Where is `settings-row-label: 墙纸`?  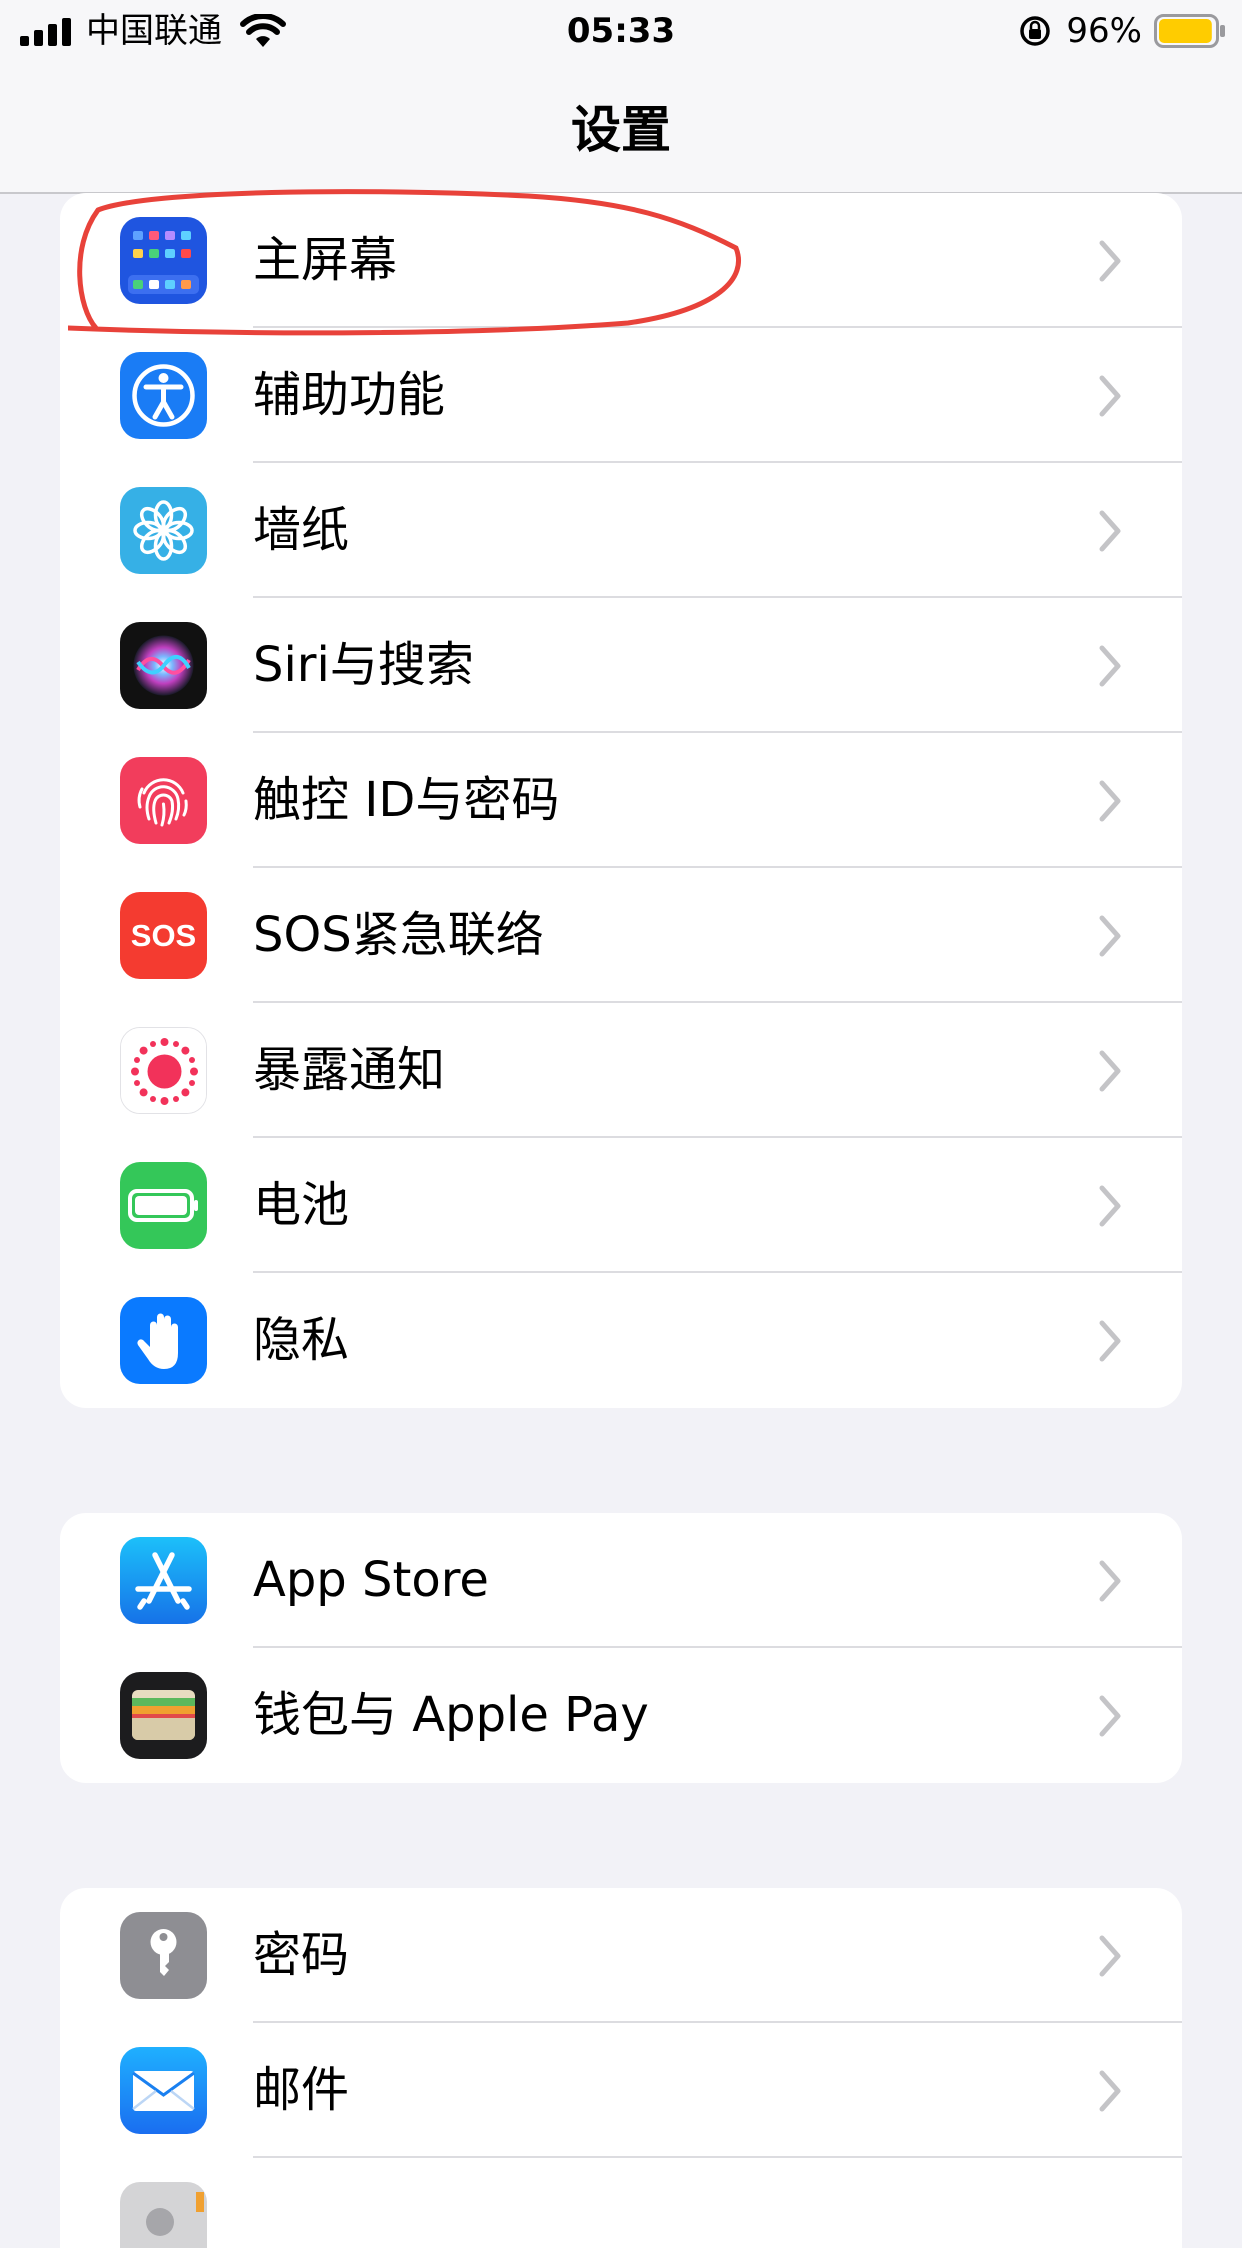 settings-row-label: 墙纸 is located at coordinates (301, 530).